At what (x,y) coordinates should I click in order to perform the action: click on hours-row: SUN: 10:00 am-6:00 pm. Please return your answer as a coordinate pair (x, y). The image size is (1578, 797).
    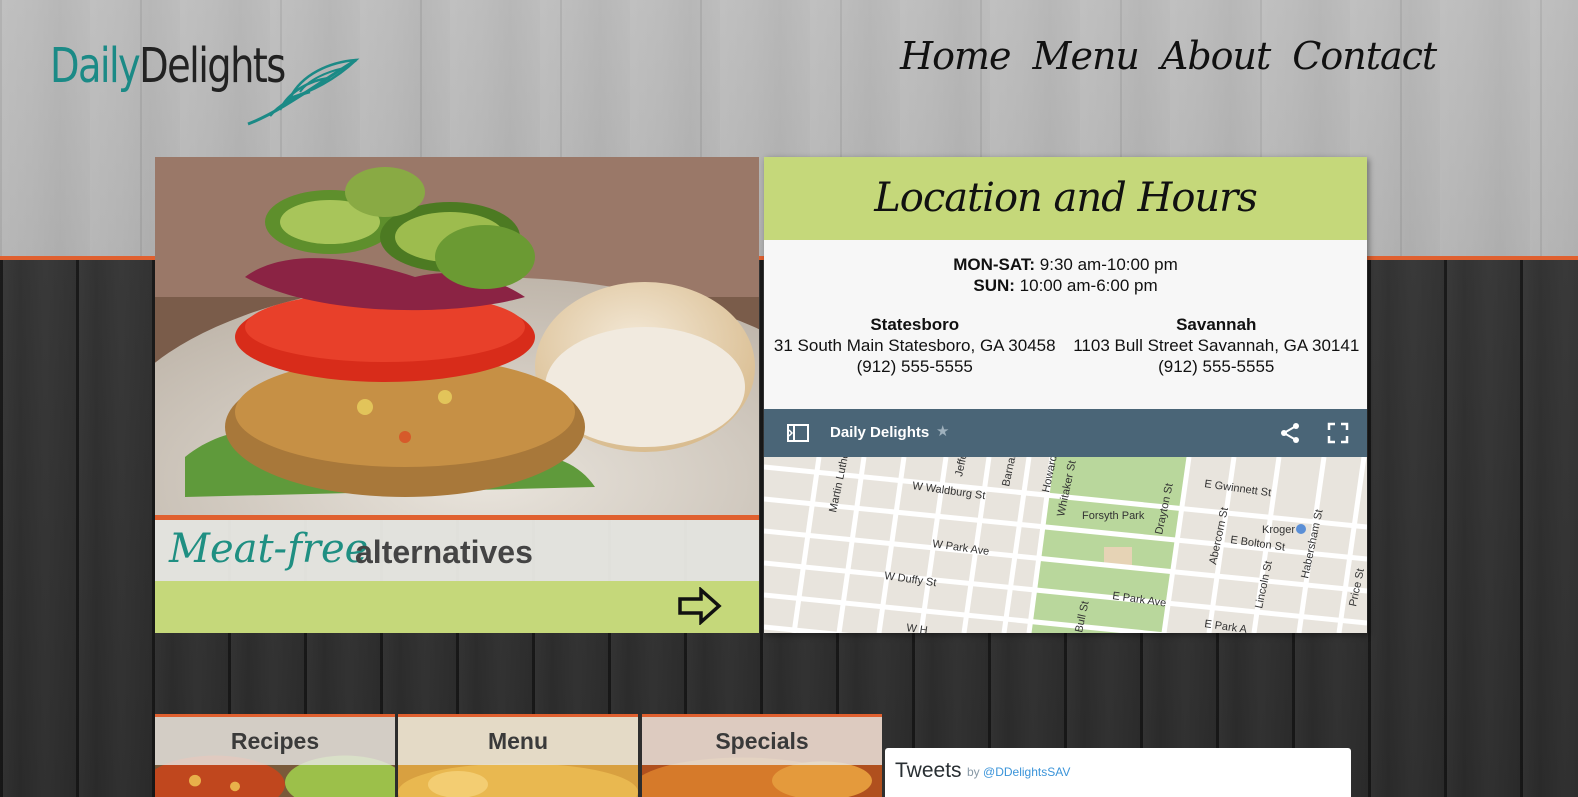
    Looking at the image, I should click on (1065, 285).